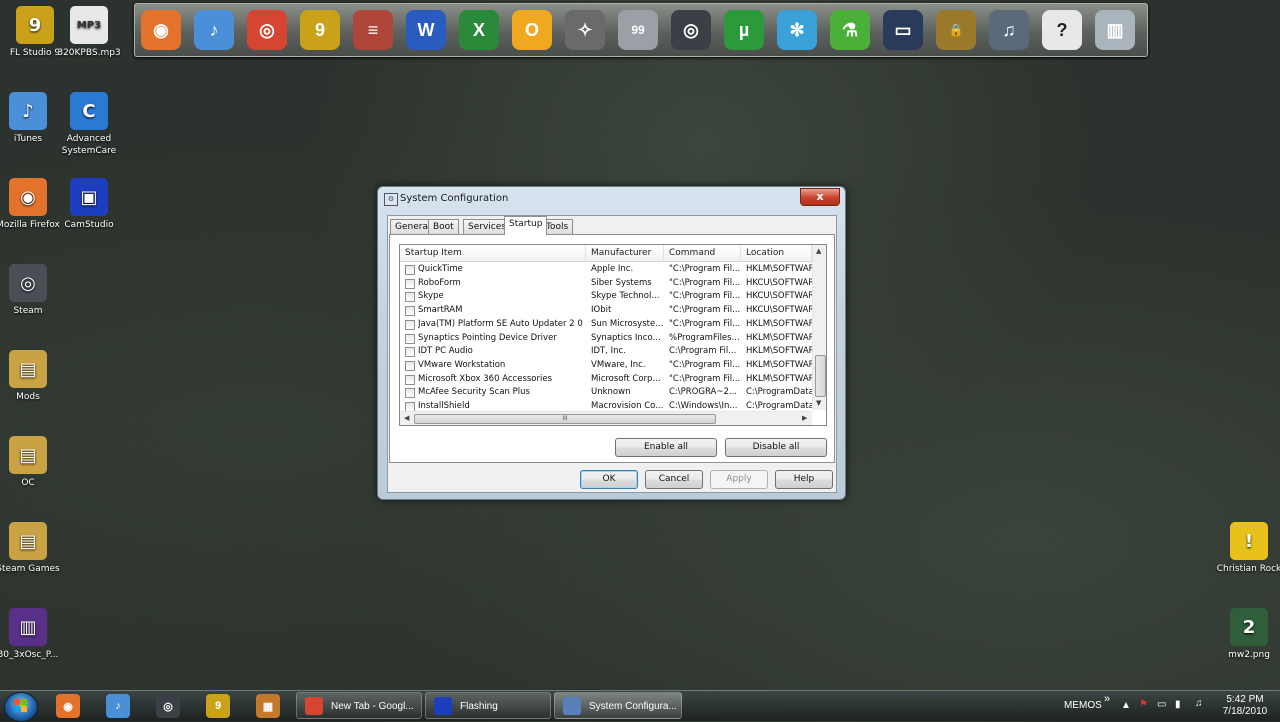 The image size is (1280, 722). Describe the element at coordinates (28, 483) in the screenshot. I see `desktop-icon-label: OC` at that location.